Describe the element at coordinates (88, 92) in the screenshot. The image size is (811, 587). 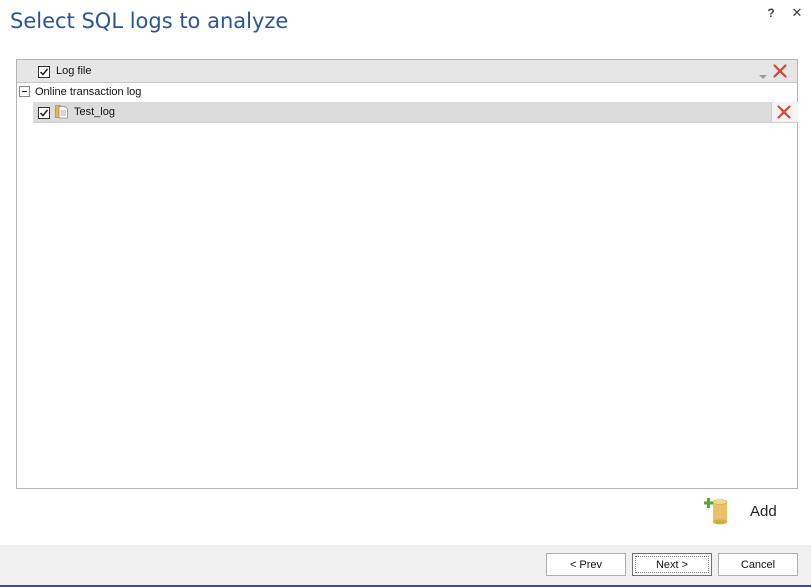
I see `group-label: Online transaction log` at that location.